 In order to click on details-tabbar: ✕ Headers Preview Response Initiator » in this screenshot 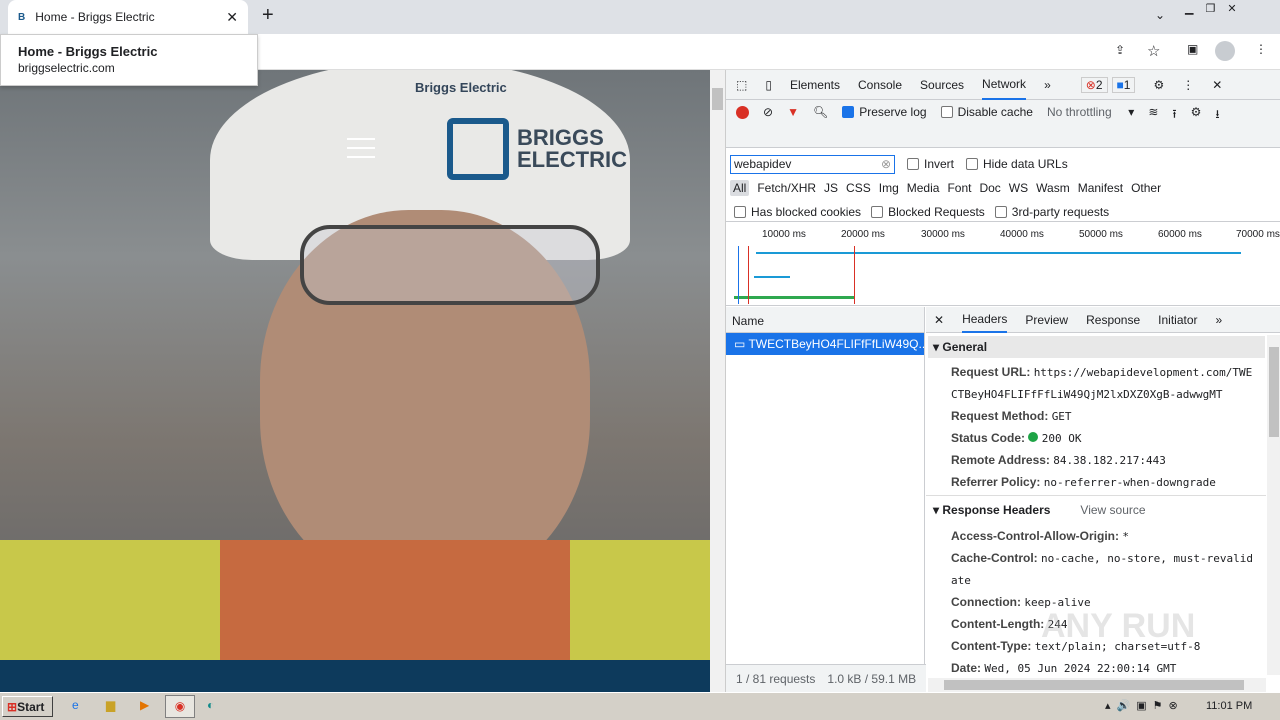, I will do `click(1103, 320)`.